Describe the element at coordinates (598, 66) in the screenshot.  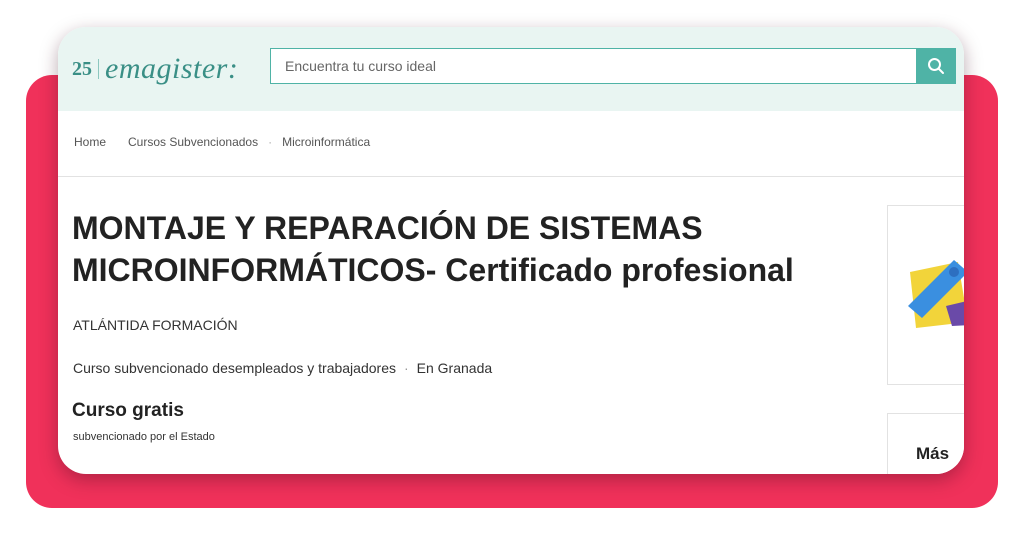
I see `search-input` at that location.